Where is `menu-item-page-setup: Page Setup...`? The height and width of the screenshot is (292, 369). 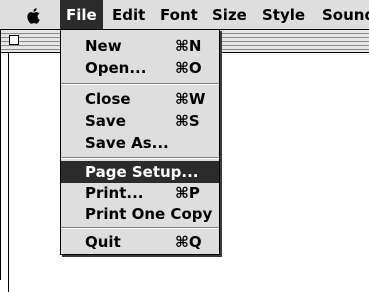
menu-item-page-setup: Page Setup... is located at coordinates (140, 172).